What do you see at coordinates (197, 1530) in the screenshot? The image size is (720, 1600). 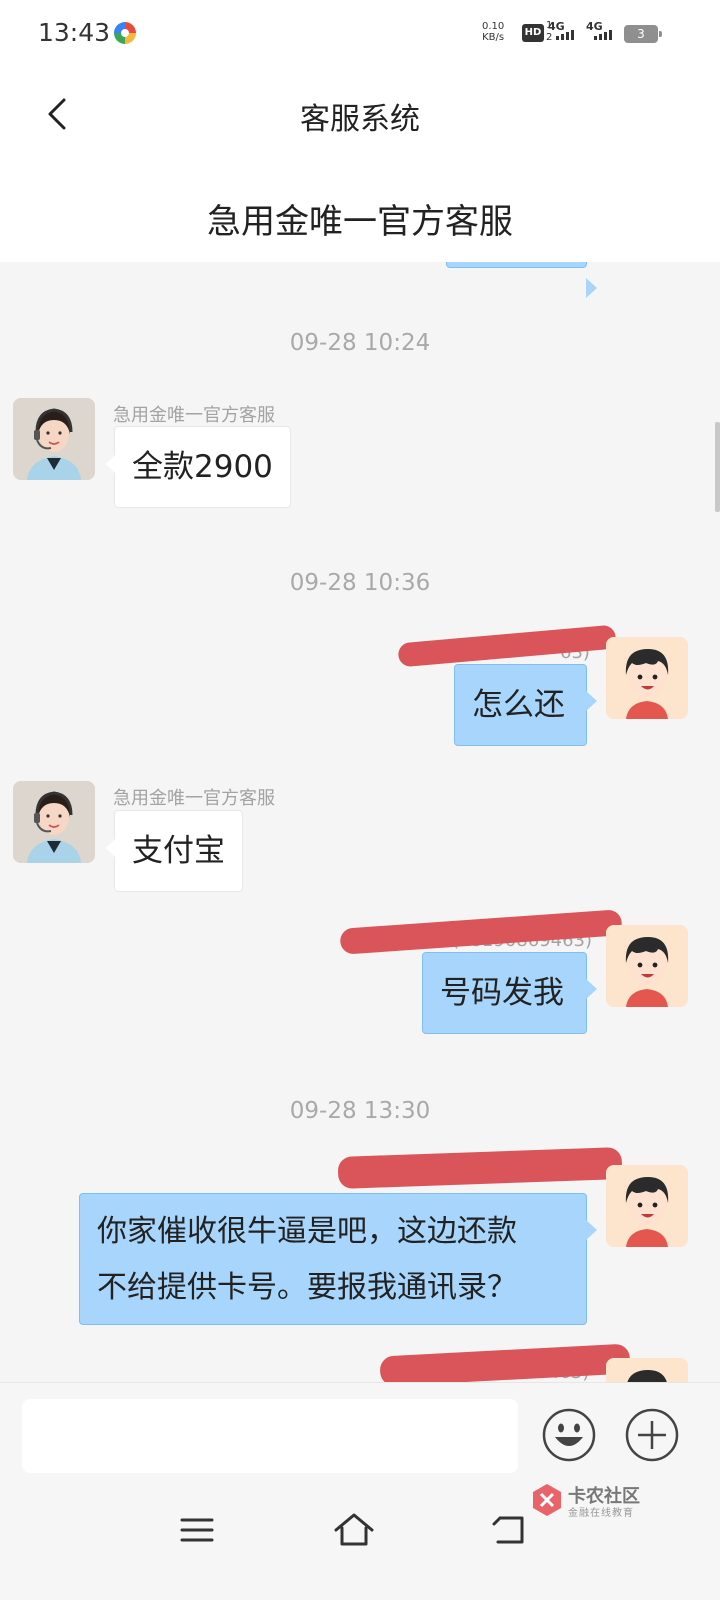 I see `menu-icon` at bounding box center [197, 1530].